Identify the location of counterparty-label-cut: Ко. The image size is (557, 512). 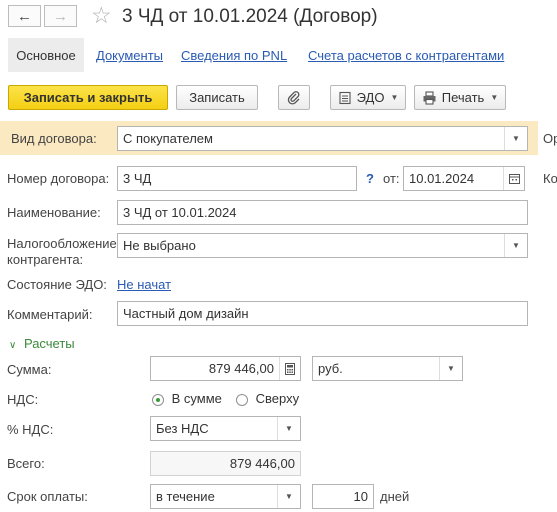
(550, 178).